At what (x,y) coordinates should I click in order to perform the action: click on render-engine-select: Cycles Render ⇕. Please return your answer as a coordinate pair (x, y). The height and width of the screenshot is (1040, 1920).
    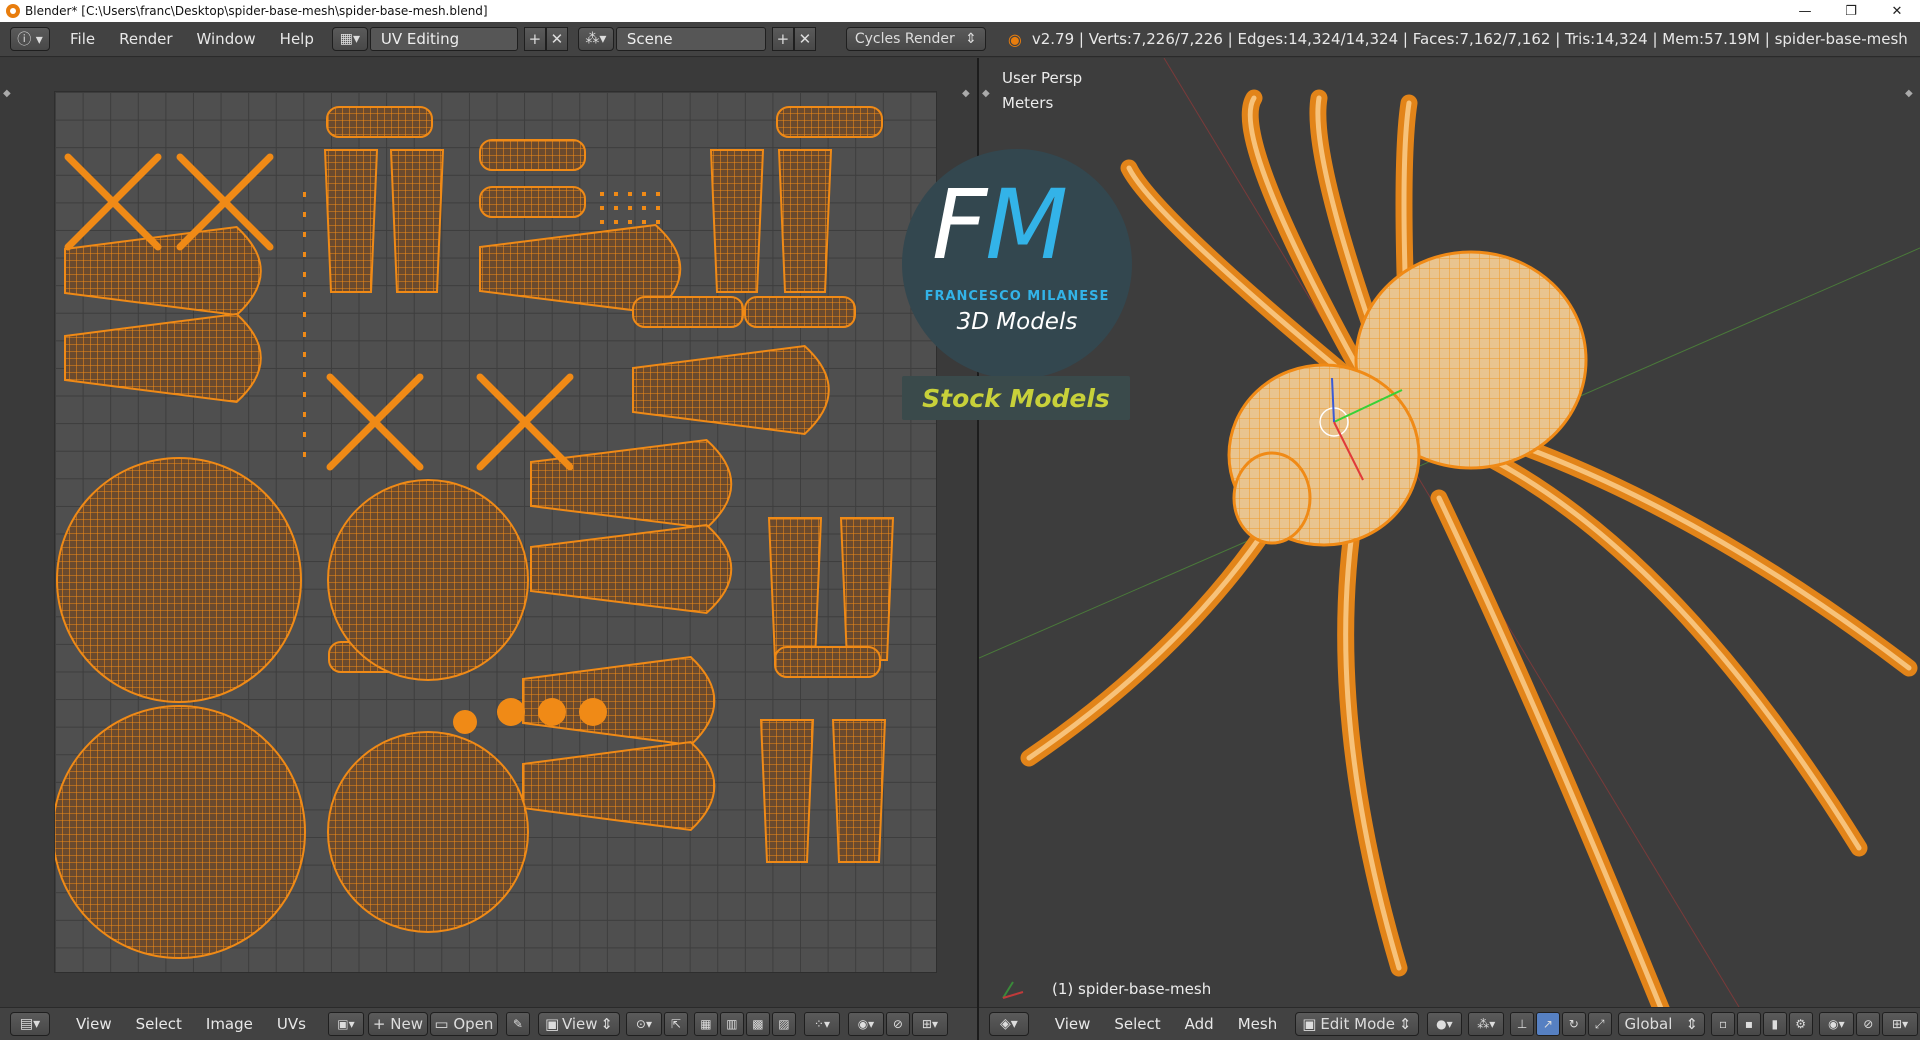
    Looking at the image, I should click on (915, 39).